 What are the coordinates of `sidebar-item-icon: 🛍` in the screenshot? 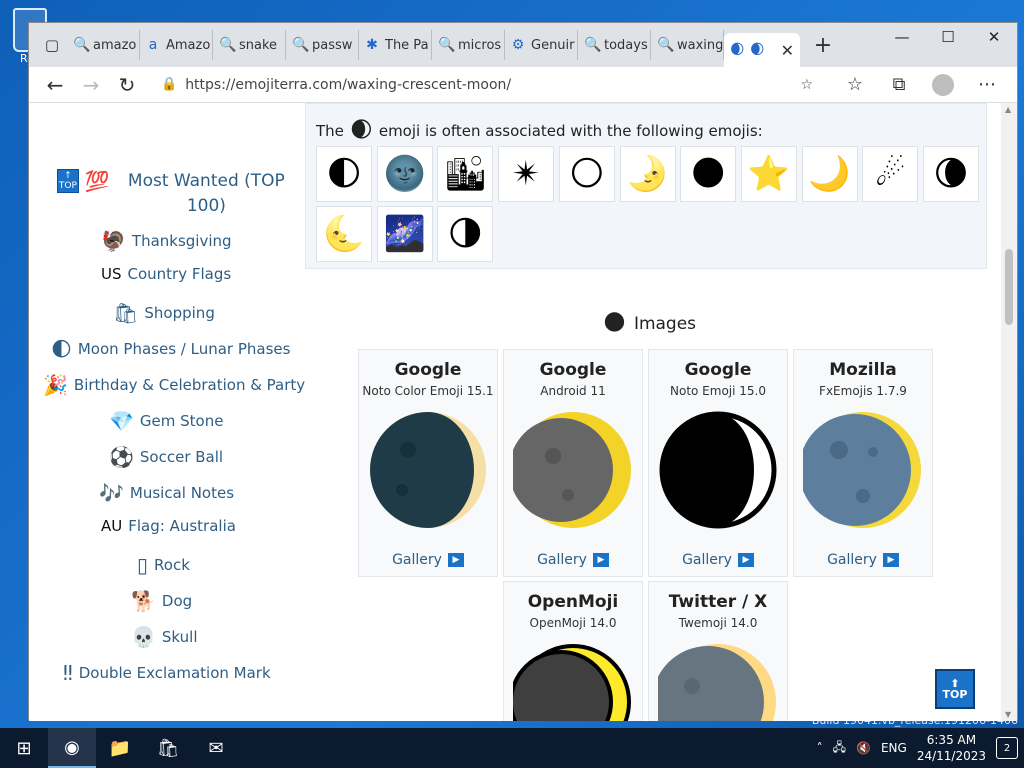 It's located at (126, 313).